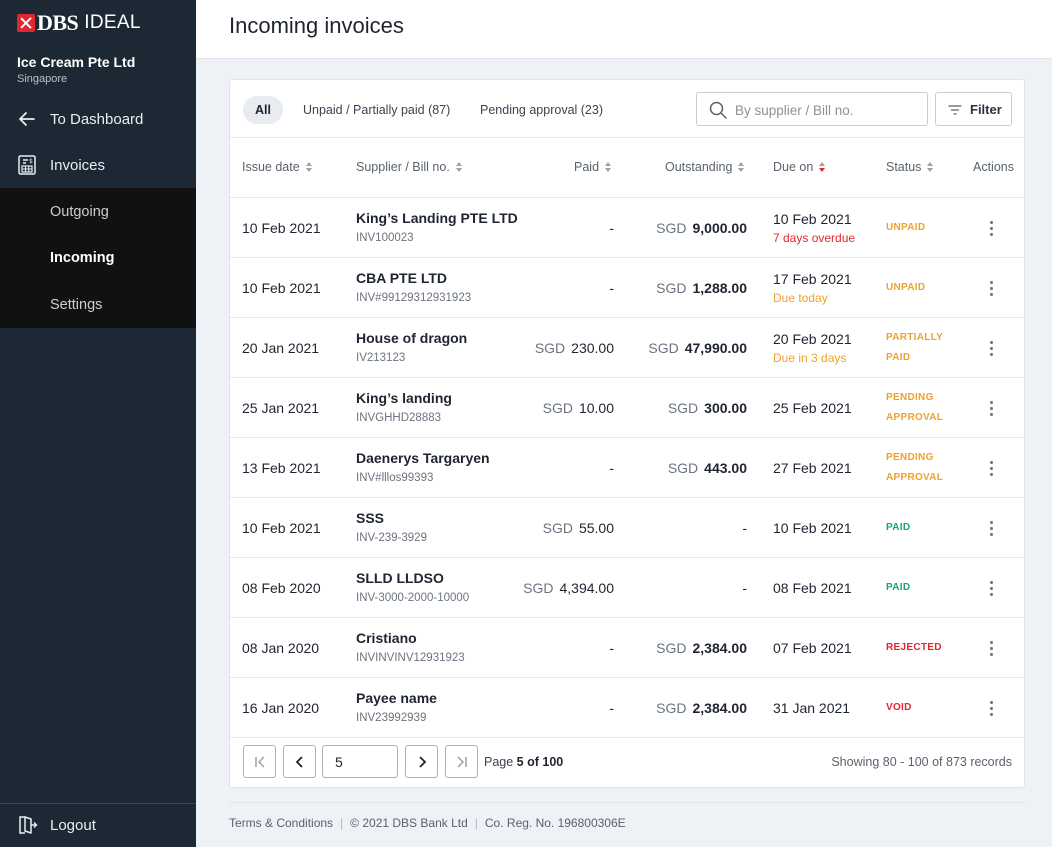 The width and height of the screenshot is (1052, 847). What do you see at coordinates (79, 22) in the screenshot?
I see `dbs-logo: DBS IDEAL` at bounding box center [79, 22].